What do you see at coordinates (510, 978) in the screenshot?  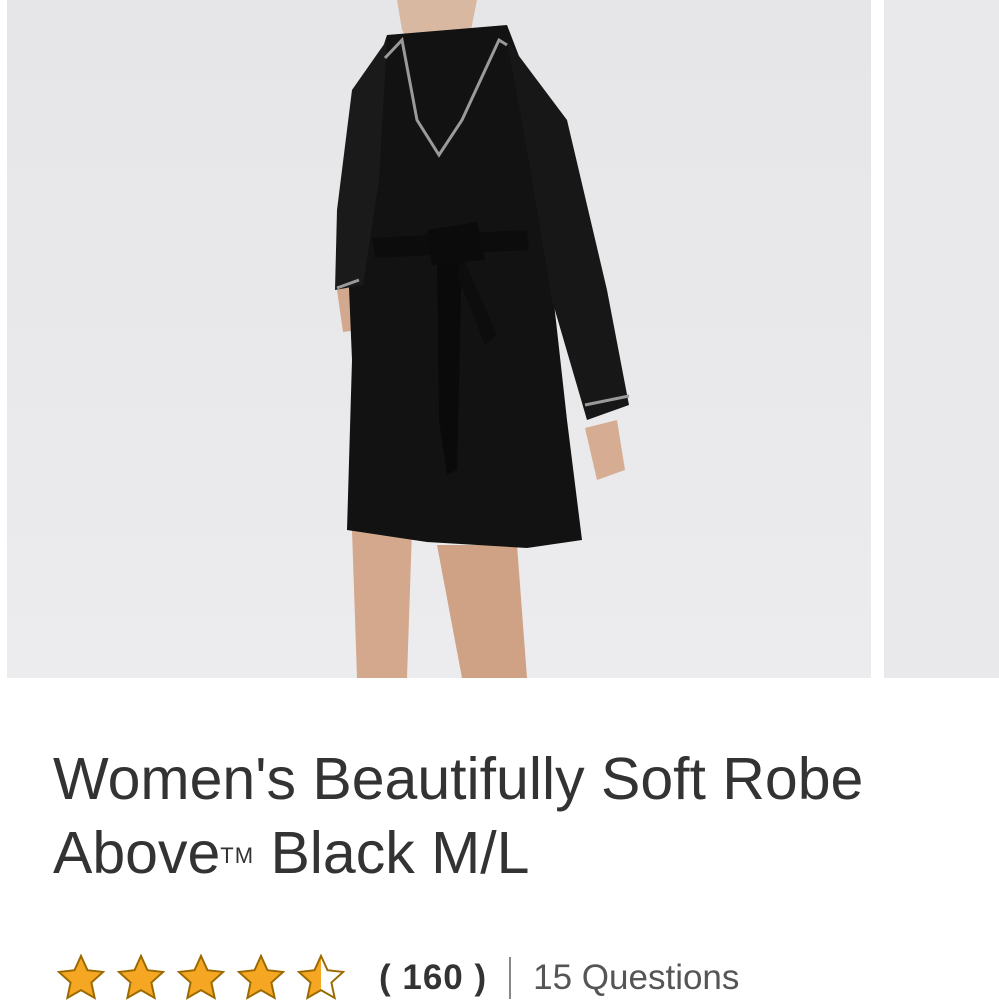 I see `rating-divider` at bounding box center [510, 978].